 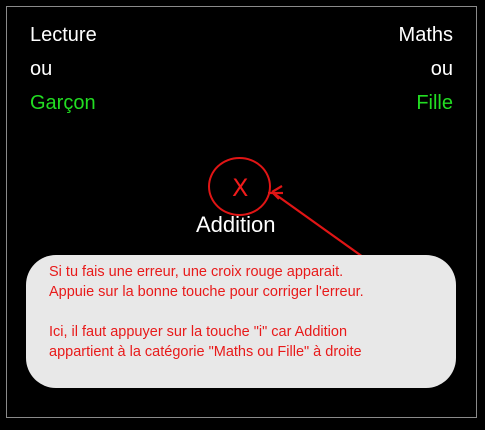 I want to click on left-category-or: ou, so click(x=41, y=69).